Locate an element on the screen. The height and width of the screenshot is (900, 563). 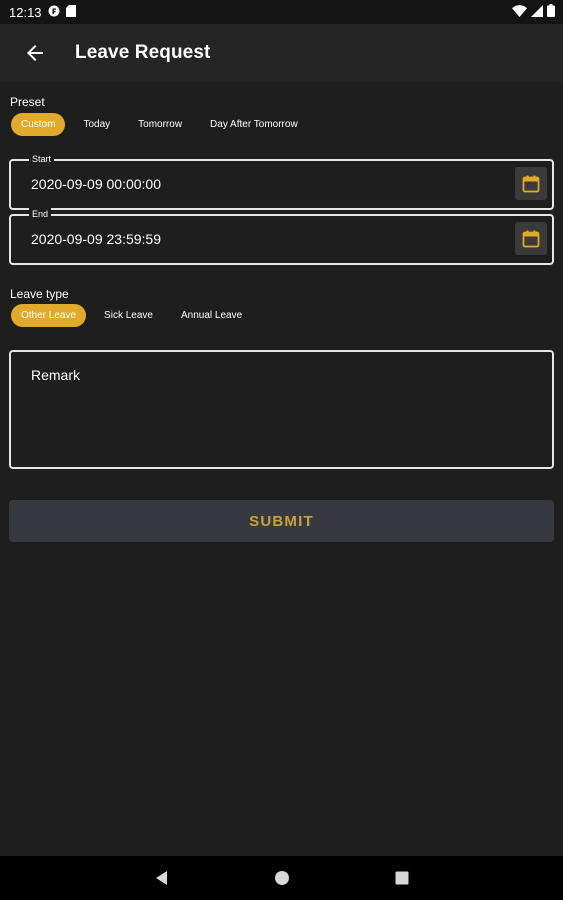
nav-back-button is located at coordinates (162, 878).